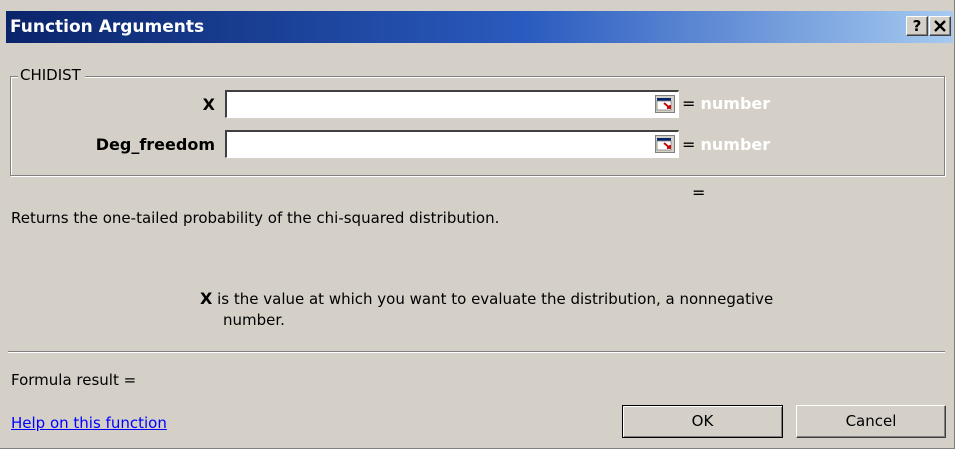 This screenshot has height=449, width=955. What do you see at coordinates (479, 27) in the screenshot?
I see `title-bar: Function Arguments ?` at bounding box center [479, 27].